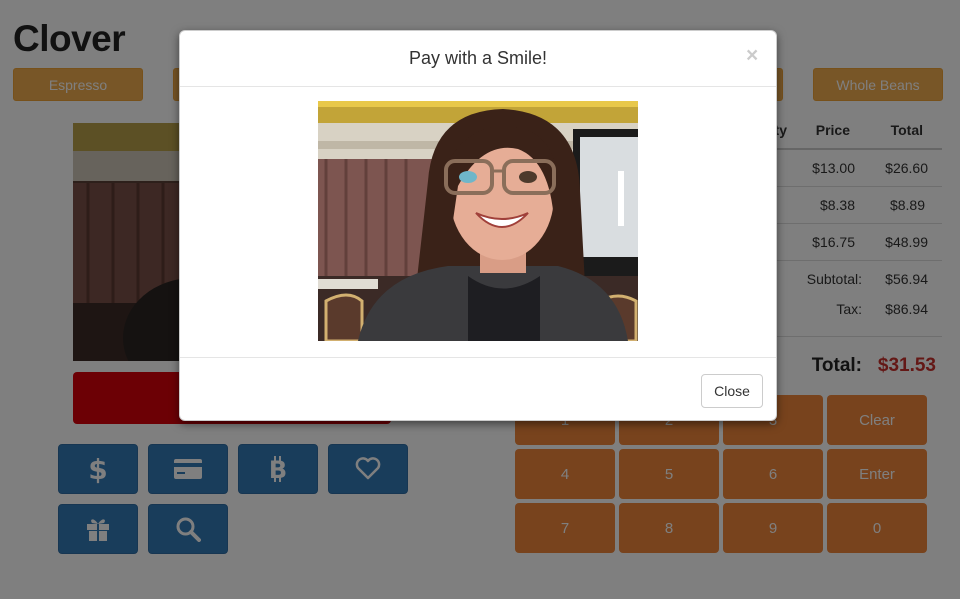 This screenshot has height=599, width=960. I want to click on modal-close-button: Close, so click(732, 391).